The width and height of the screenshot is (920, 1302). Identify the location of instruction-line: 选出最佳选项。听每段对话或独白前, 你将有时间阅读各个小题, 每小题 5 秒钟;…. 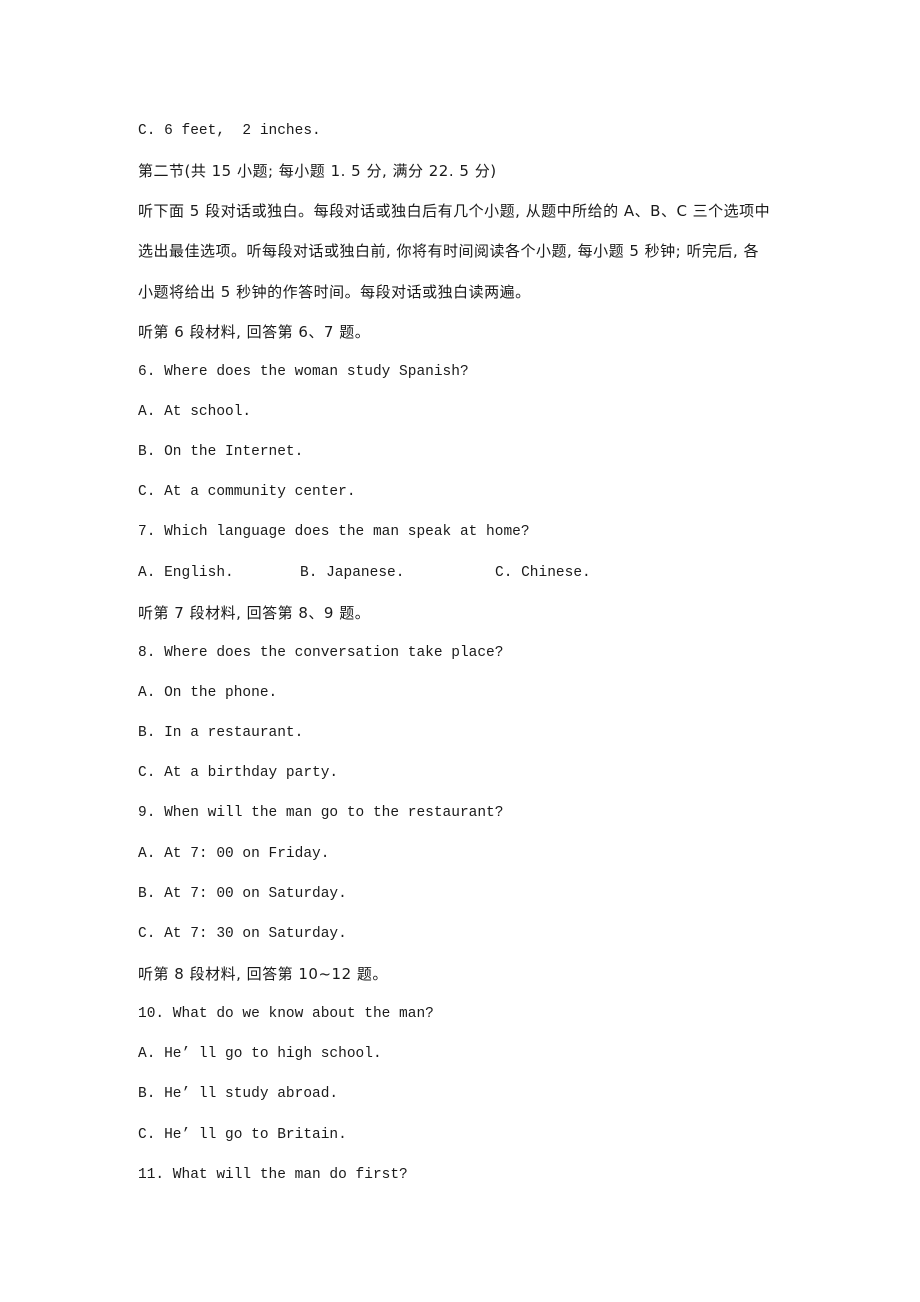
(449, 251).